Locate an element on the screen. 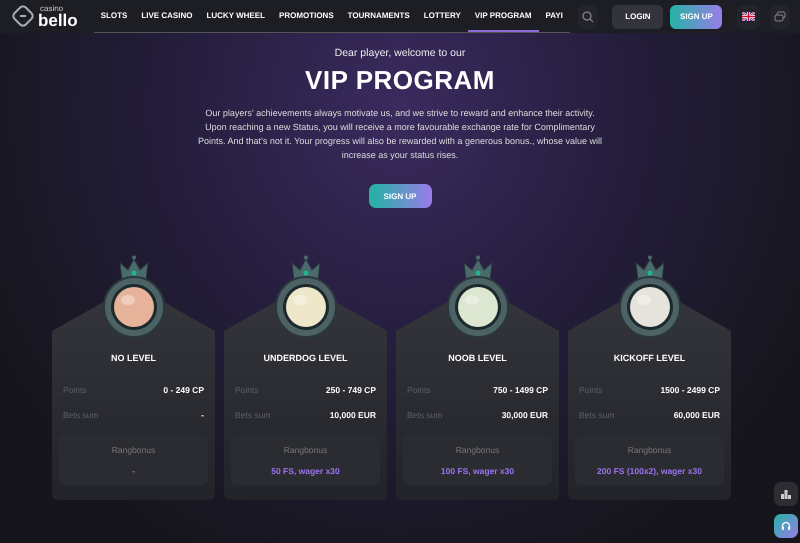 This screenshot has height=543, width=800. nav-link: LUCKY WHEEL is located at coordinates (235, 16).